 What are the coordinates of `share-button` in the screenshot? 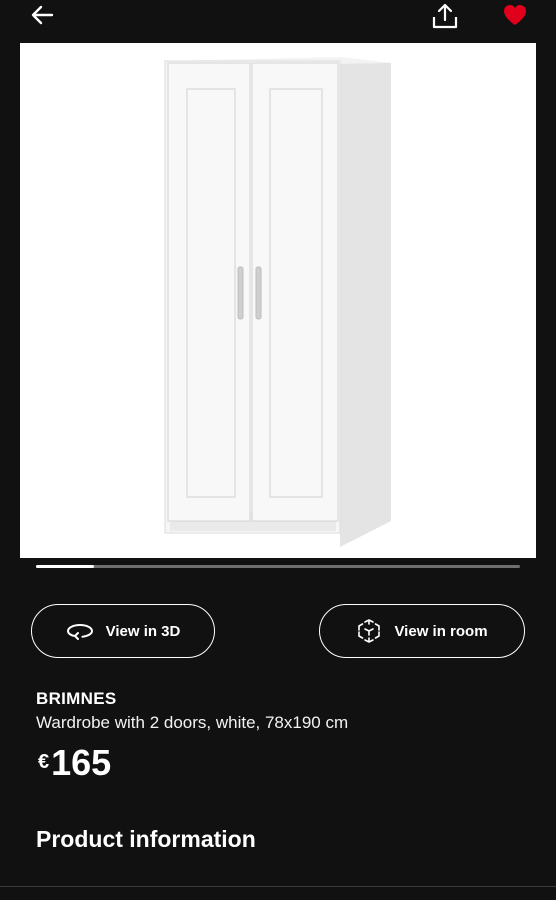 It's located at (445, 16).